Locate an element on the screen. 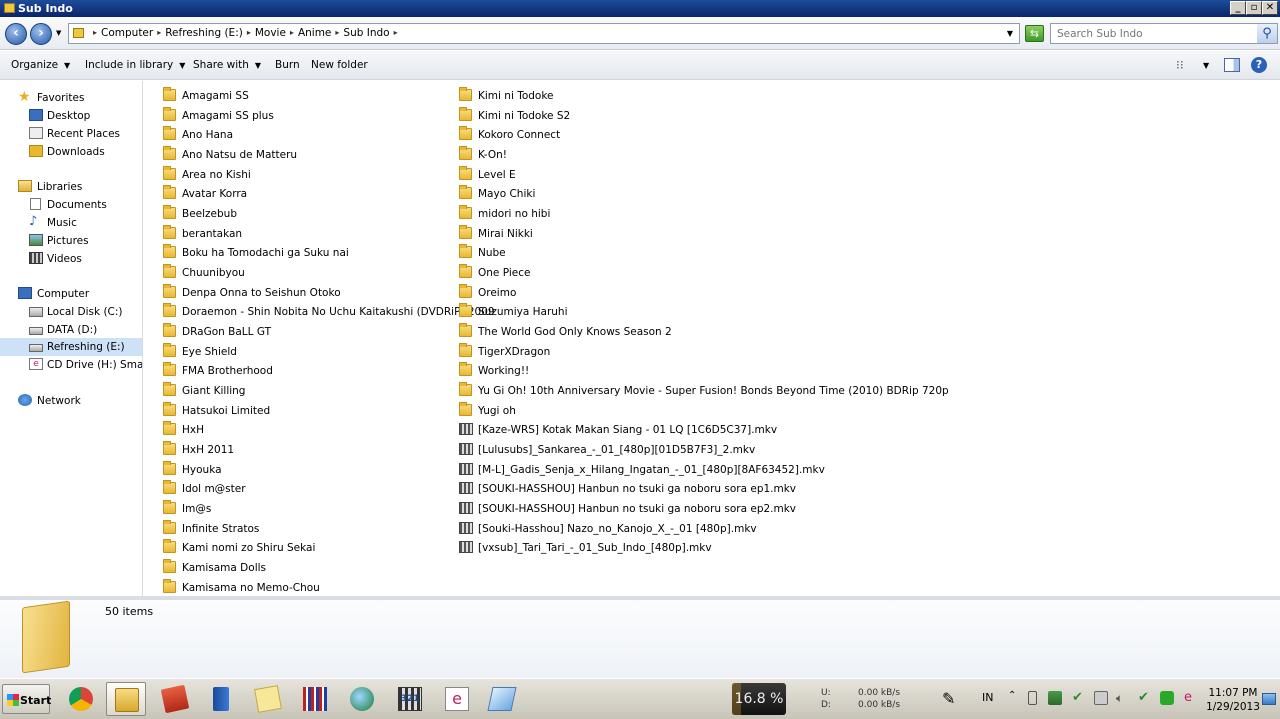 The image size is (1280, 719). minimize-button: _ is located at coordinates (1238, 8).